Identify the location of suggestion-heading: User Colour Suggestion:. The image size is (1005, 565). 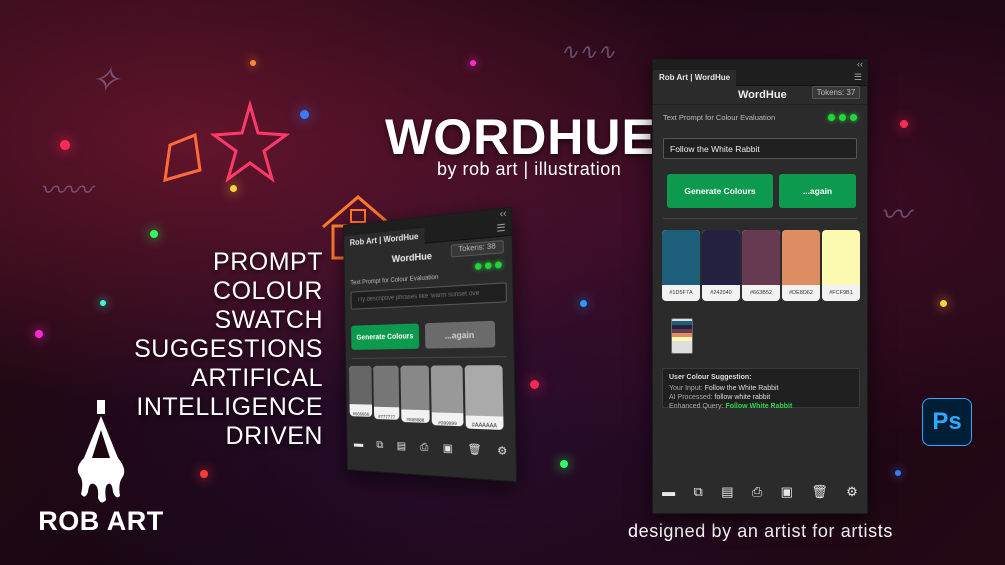
(710, 377).